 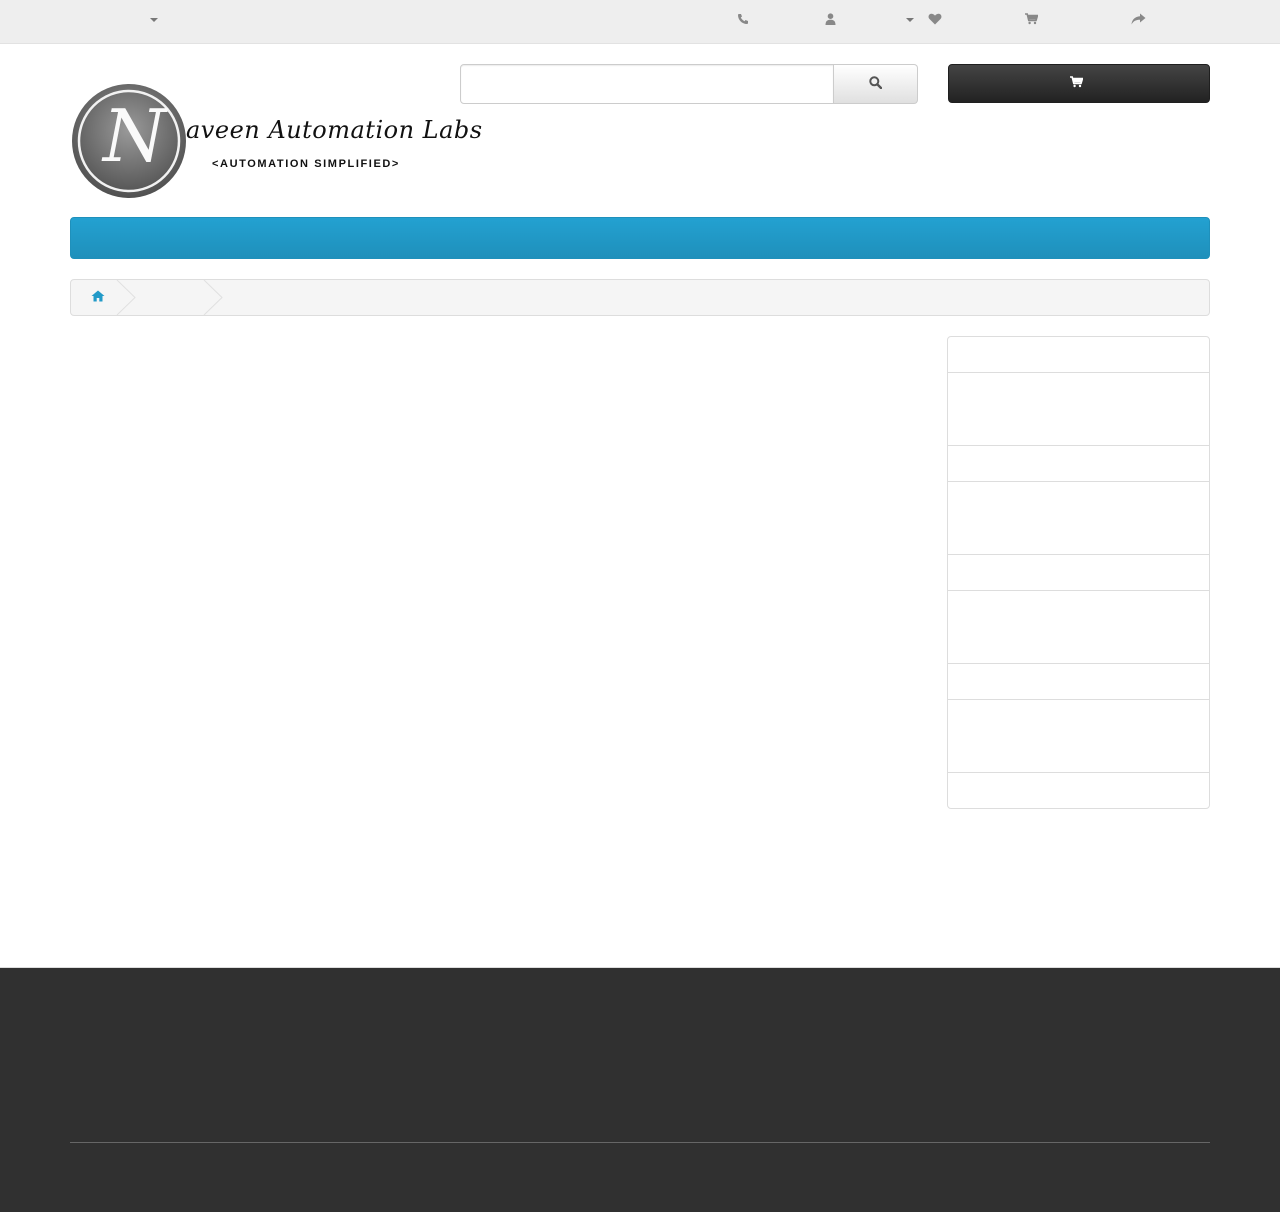 I want to click on cart-total-button, so click(x=1079, y=83).